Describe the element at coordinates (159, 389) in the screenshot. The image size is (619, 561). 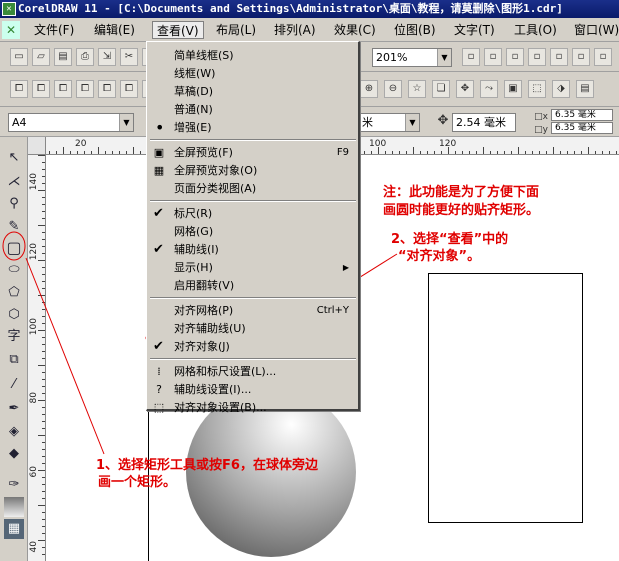
I see `guideline-settings-icon: ?` at that location.